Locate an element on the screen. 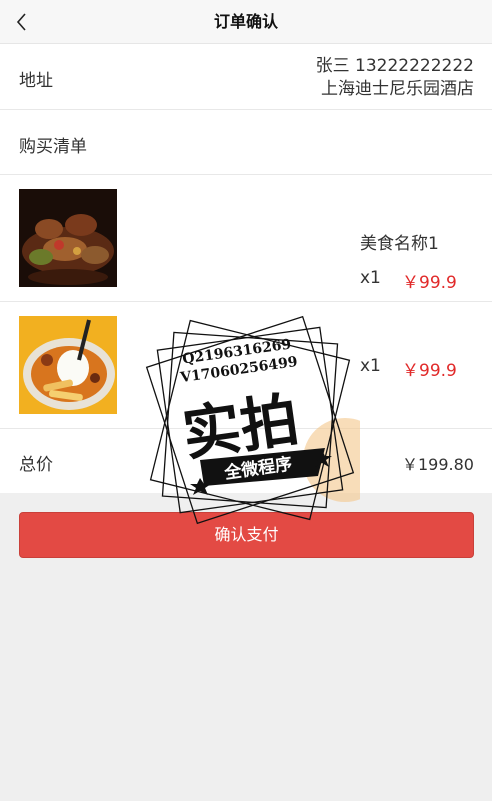 The height and width of the screenshot is (801, 492). back-button is located at coordinates (24, 22).